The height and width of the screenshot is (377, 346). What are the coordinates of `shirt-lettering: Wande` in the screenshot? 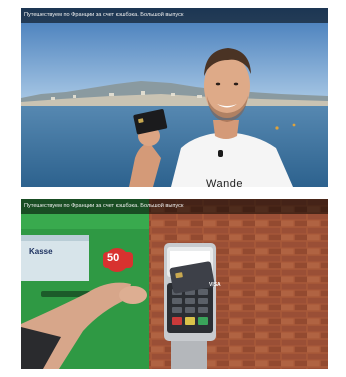 It's located at (224, 182).